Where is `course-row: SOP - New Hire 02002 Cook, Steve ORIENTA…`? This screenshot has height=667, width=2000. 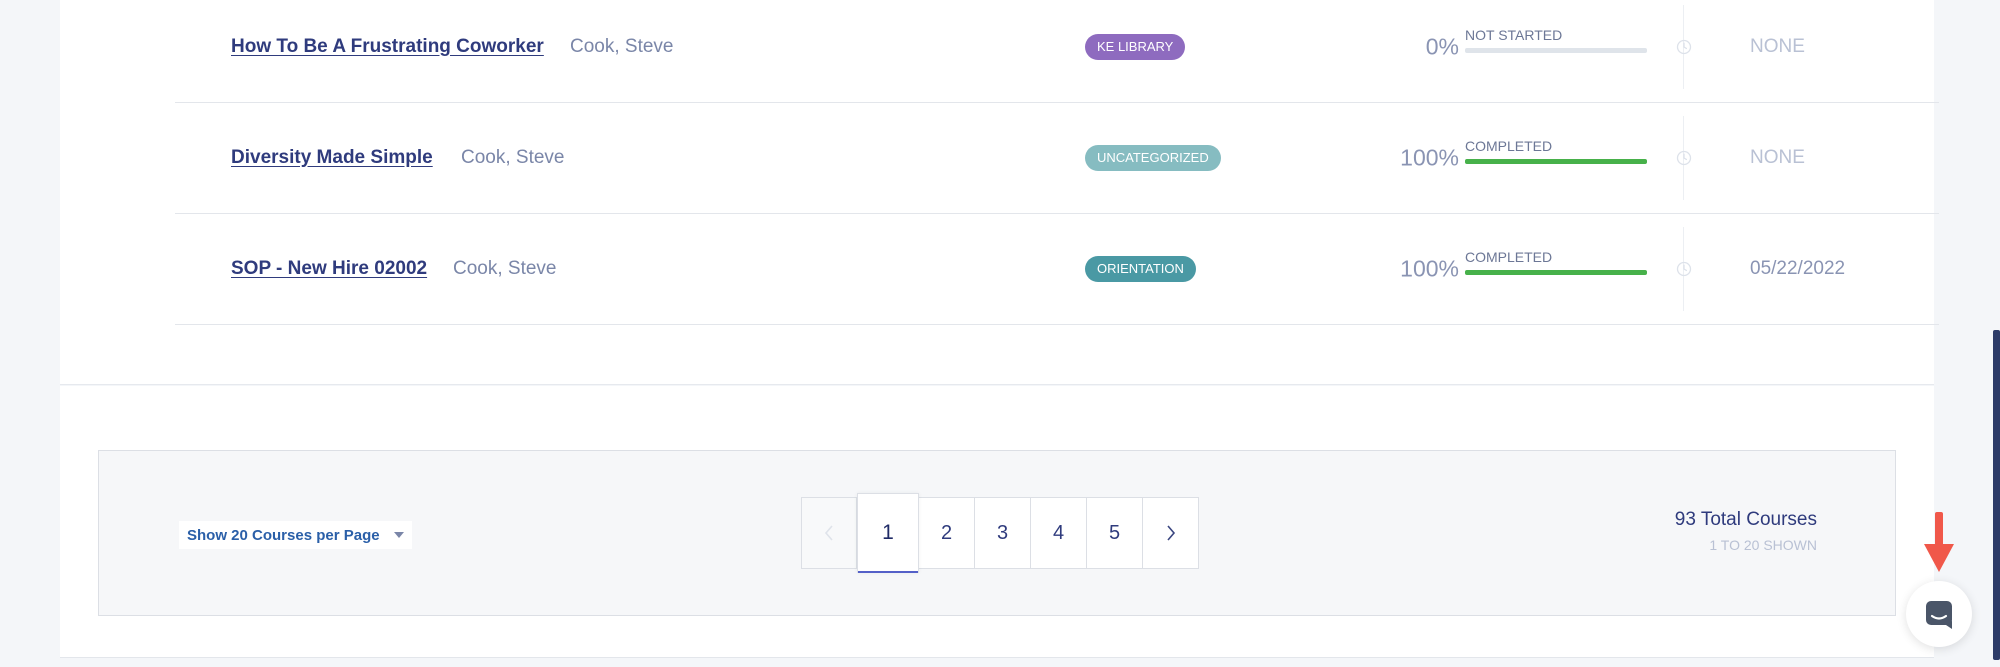
course-row: SOP - New Hire 02002 Cook, Steve ORIENTA… is located at coordinates (1057, 269).